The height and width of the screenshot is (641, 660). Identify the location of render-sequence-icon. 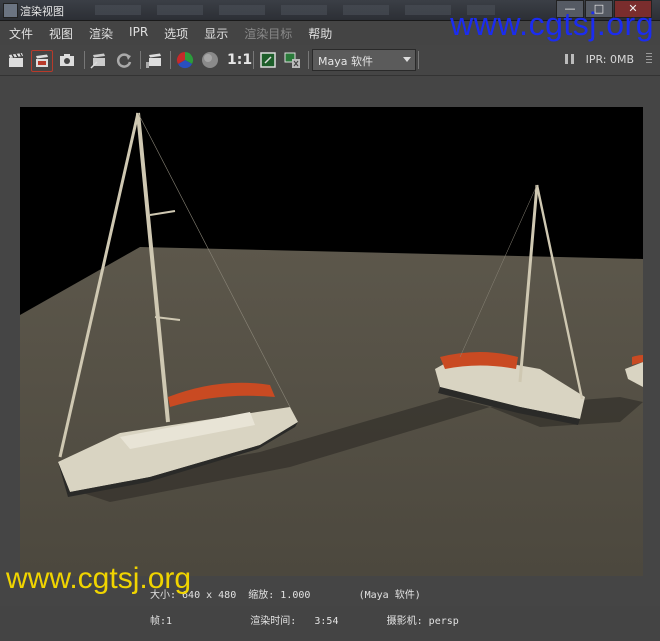
(155, 60).